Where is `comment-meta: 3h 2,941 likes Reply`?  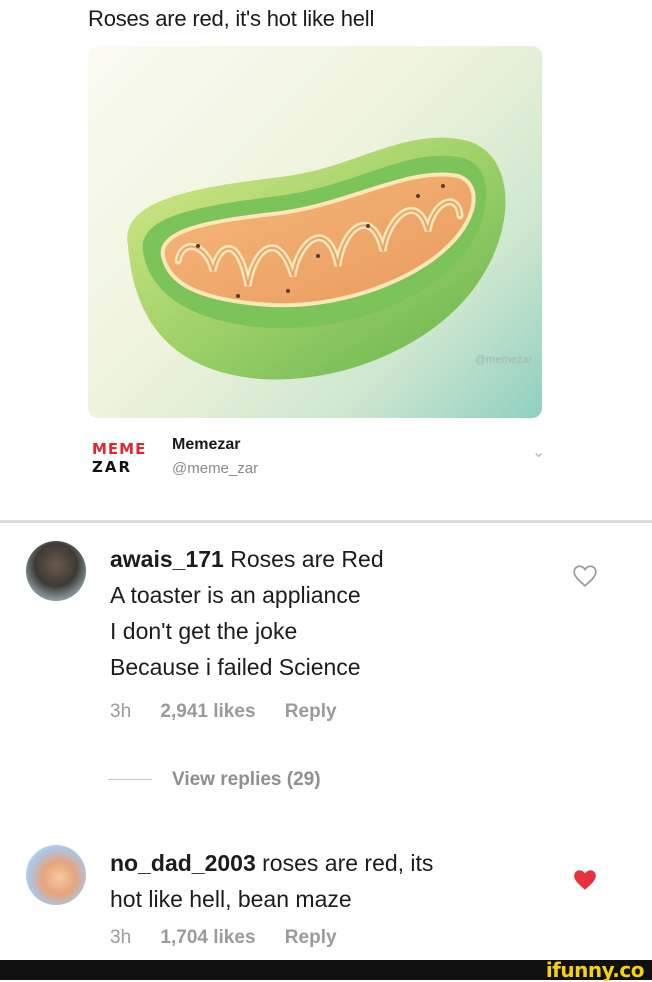 comment-meta: 3h 2,941 likes Reply is located at coordinates (235, 712).